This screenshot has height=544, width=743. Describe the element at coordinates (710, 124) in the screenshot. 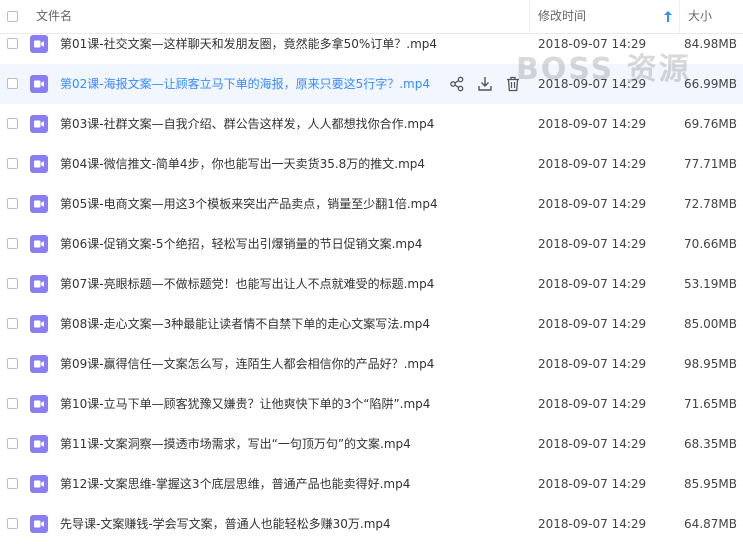

I see `file-size: 69.76MB` at that location.